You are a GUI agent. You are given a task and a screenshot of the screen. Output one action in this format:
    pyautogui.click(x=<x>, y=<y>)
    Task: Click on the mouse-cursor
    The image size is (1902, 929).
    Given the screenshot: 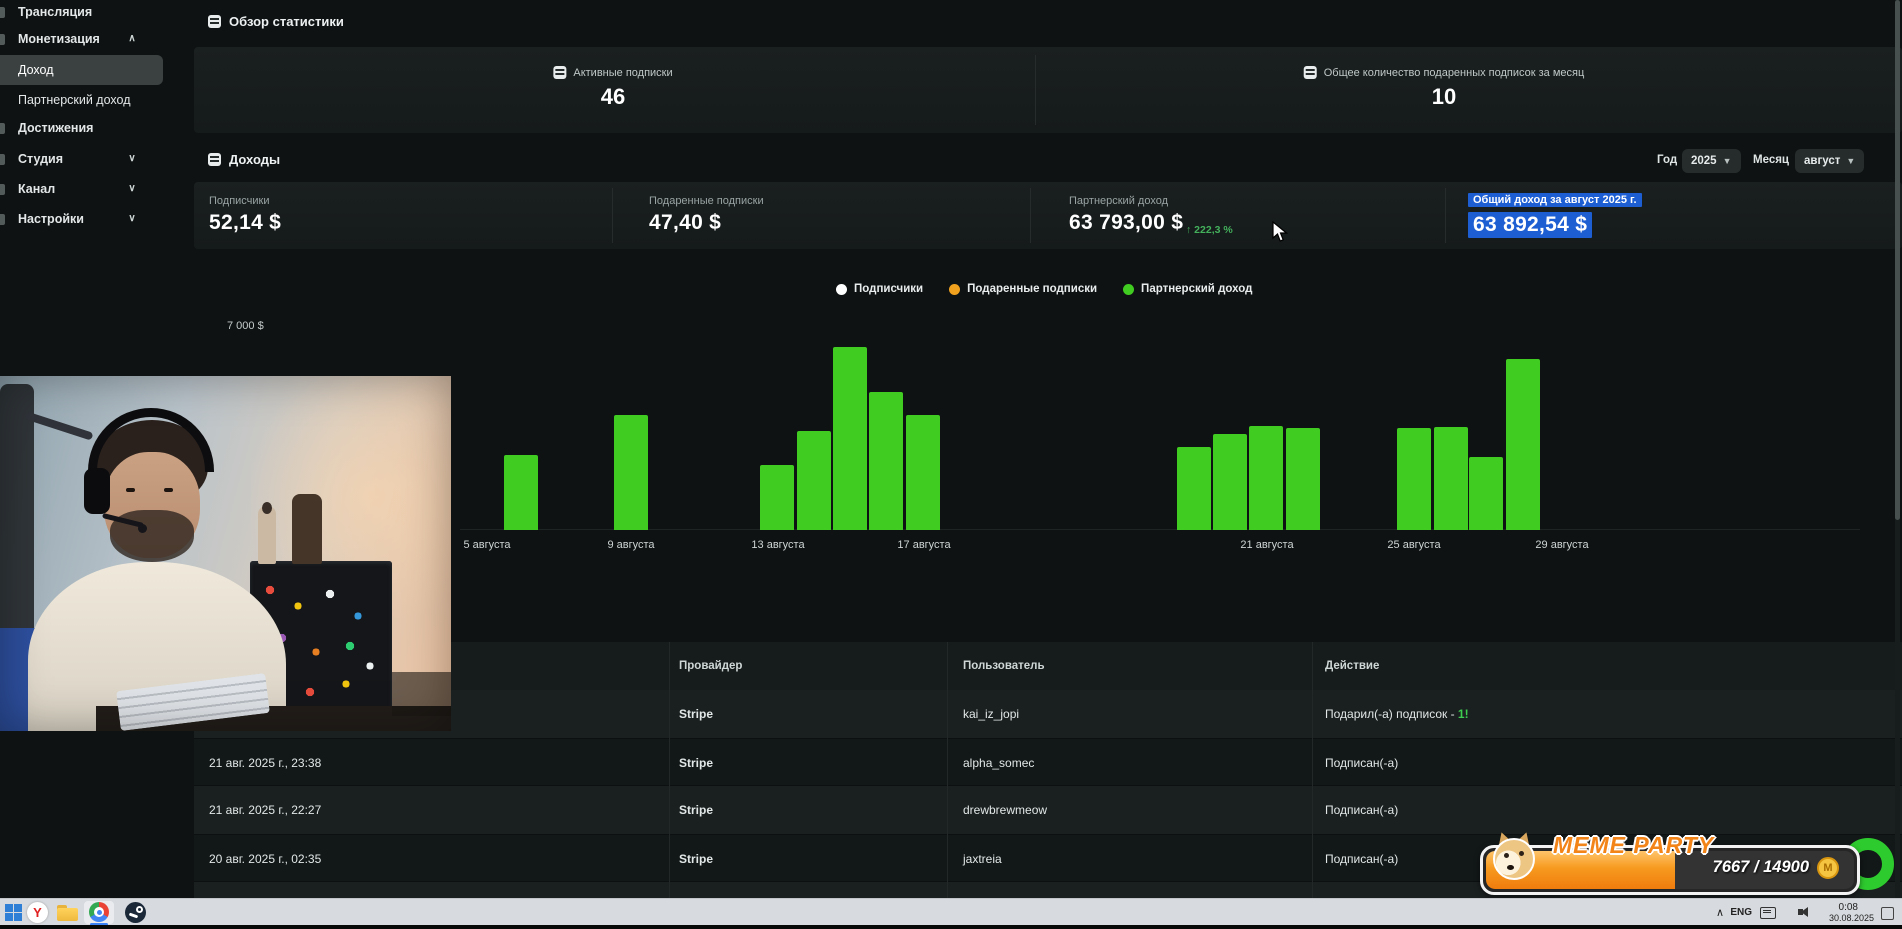 What is the action you would take?
    pyautogui.click(x=1280, y=231)
    